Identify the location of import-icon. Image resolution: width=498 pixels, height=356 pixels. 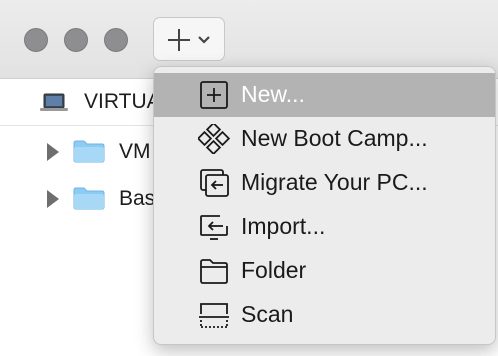
(214, 227).